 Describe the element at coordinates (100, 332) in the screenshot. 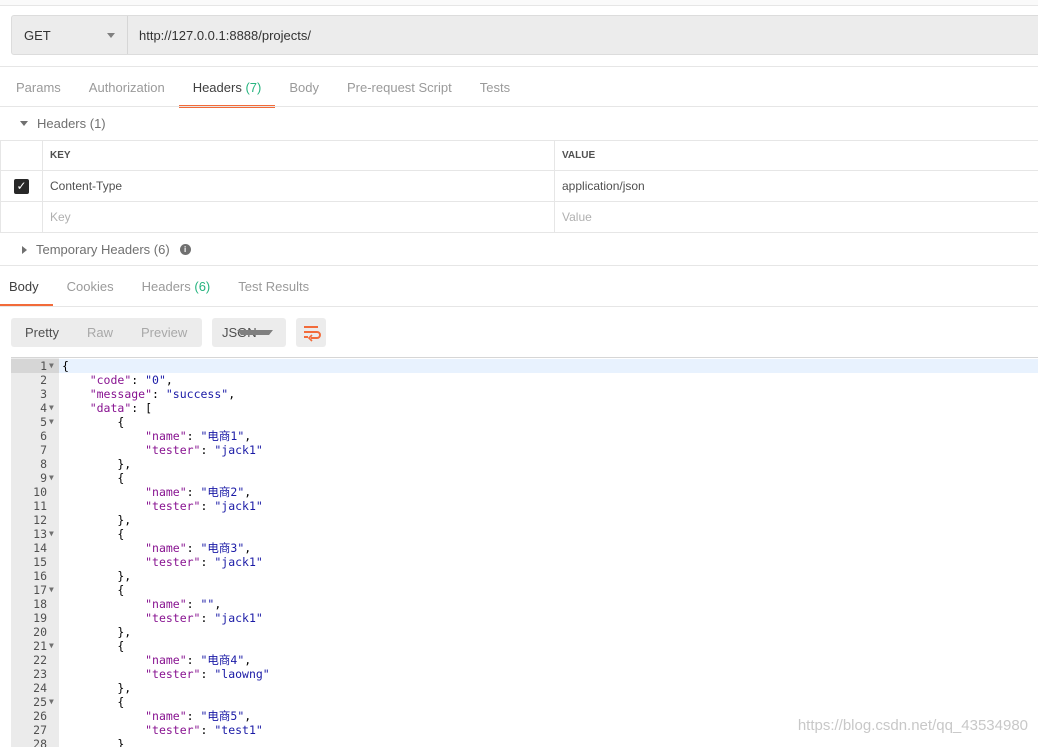

I see `raw-button: Raw` at that location.